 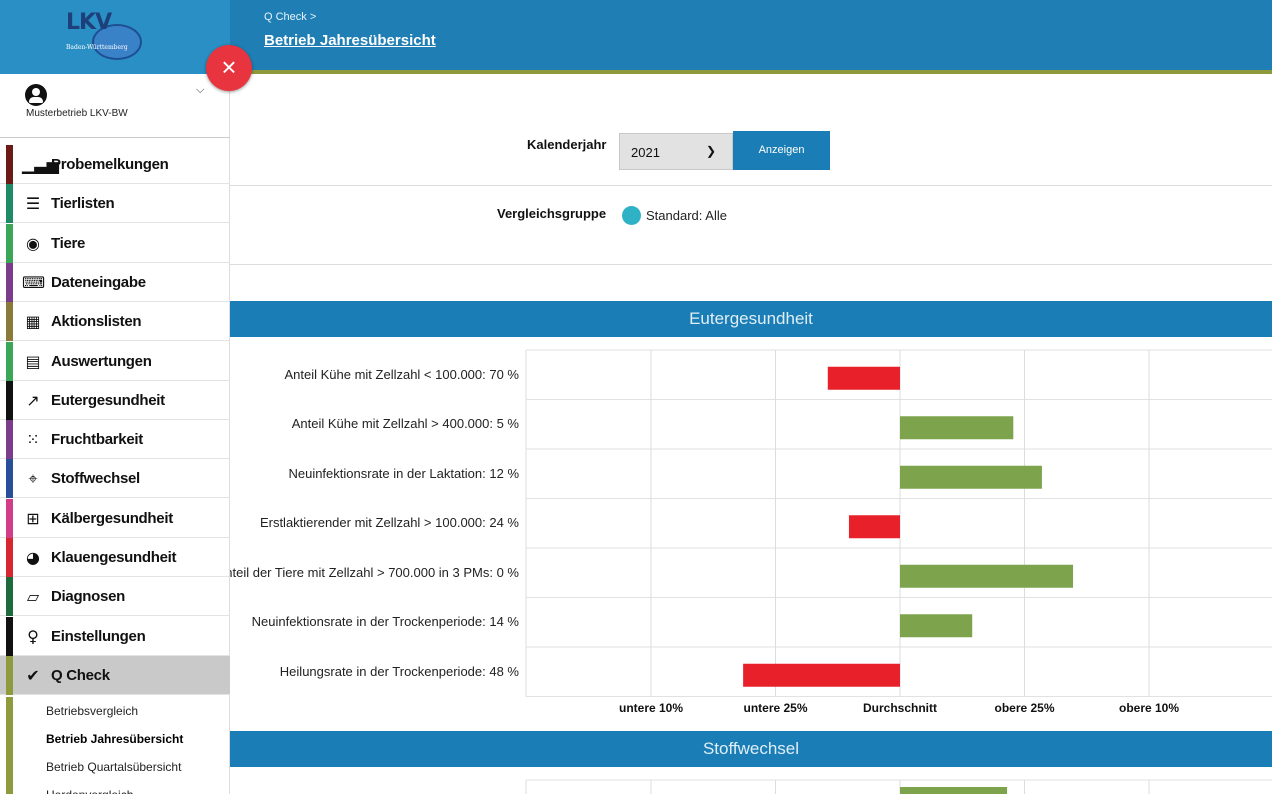 What do you see at coordinates (115, 106) in the screenshot?
I see `user-menu: Musterbetrieb LKV-BW ⌵` at bounding box center [115, 106].